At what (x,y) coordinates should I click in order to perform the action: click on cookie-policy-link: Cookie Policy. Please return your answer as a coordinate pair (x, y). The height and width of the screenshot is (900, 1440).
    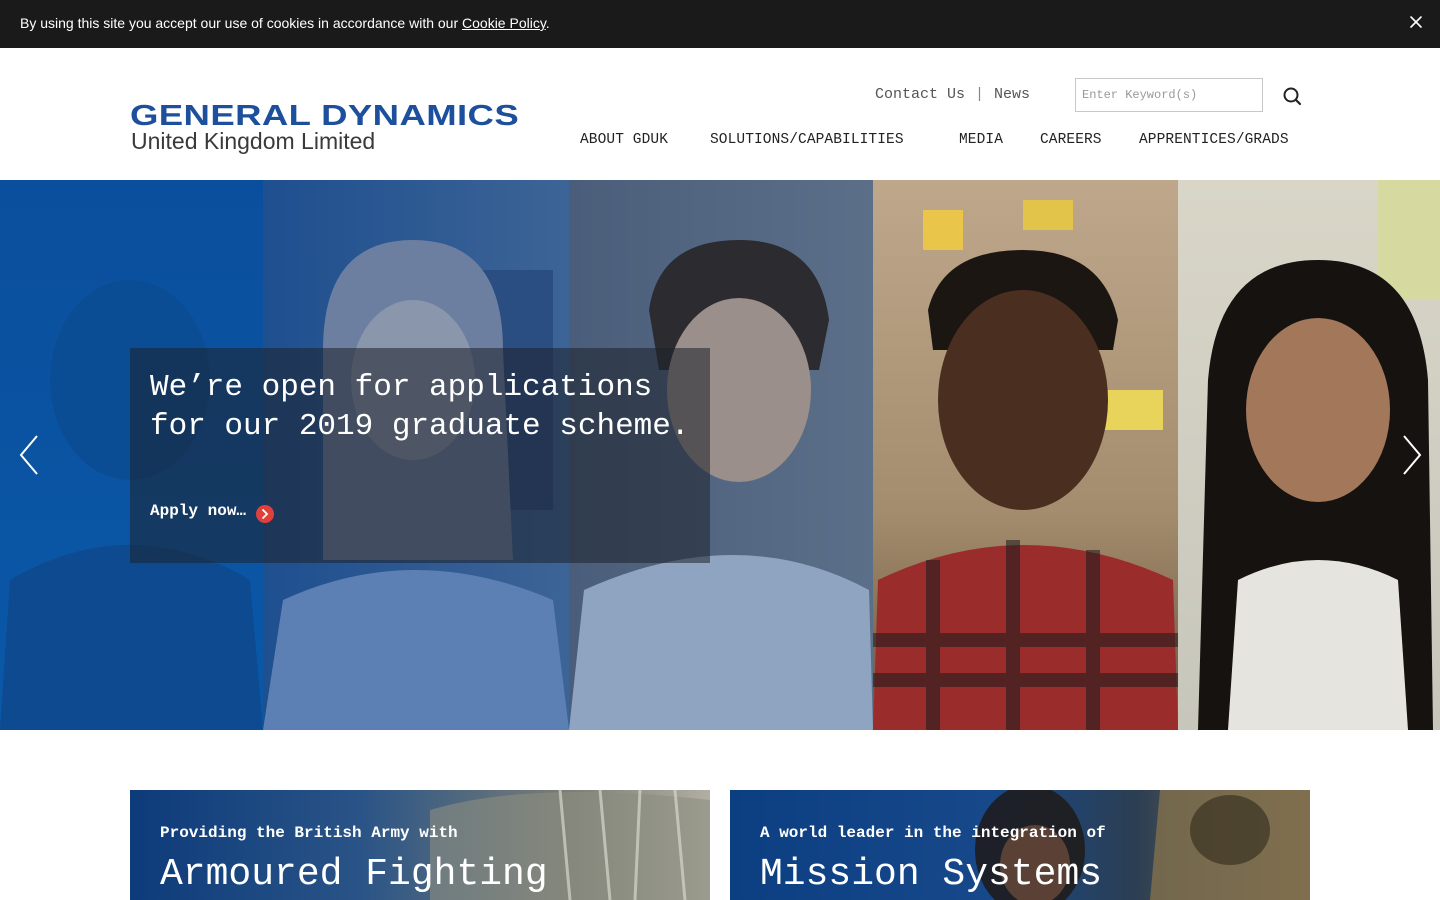
    Looking at the image, I should click on (504, 23).